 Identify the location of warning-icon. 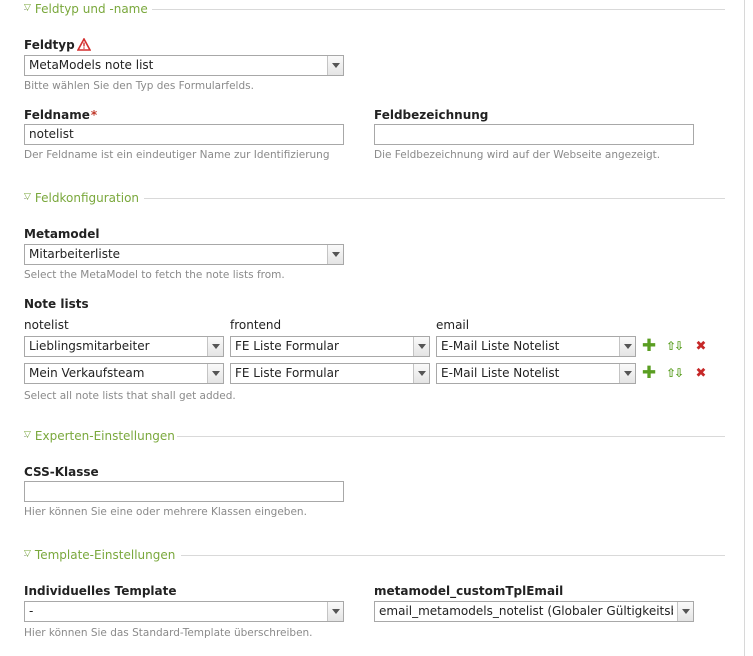
(84, 44).